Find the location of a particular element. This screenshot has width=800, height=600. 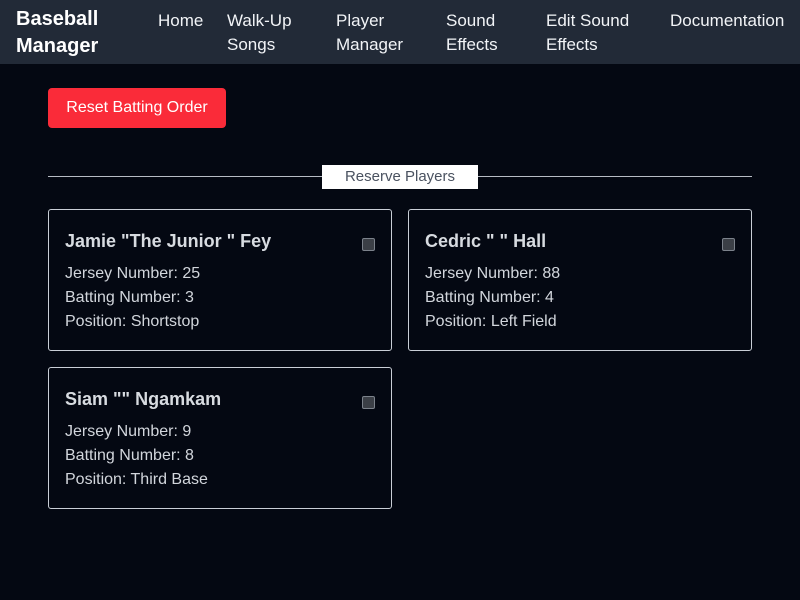

player-position: Position: Third Base is located at coordinates (136, 479).